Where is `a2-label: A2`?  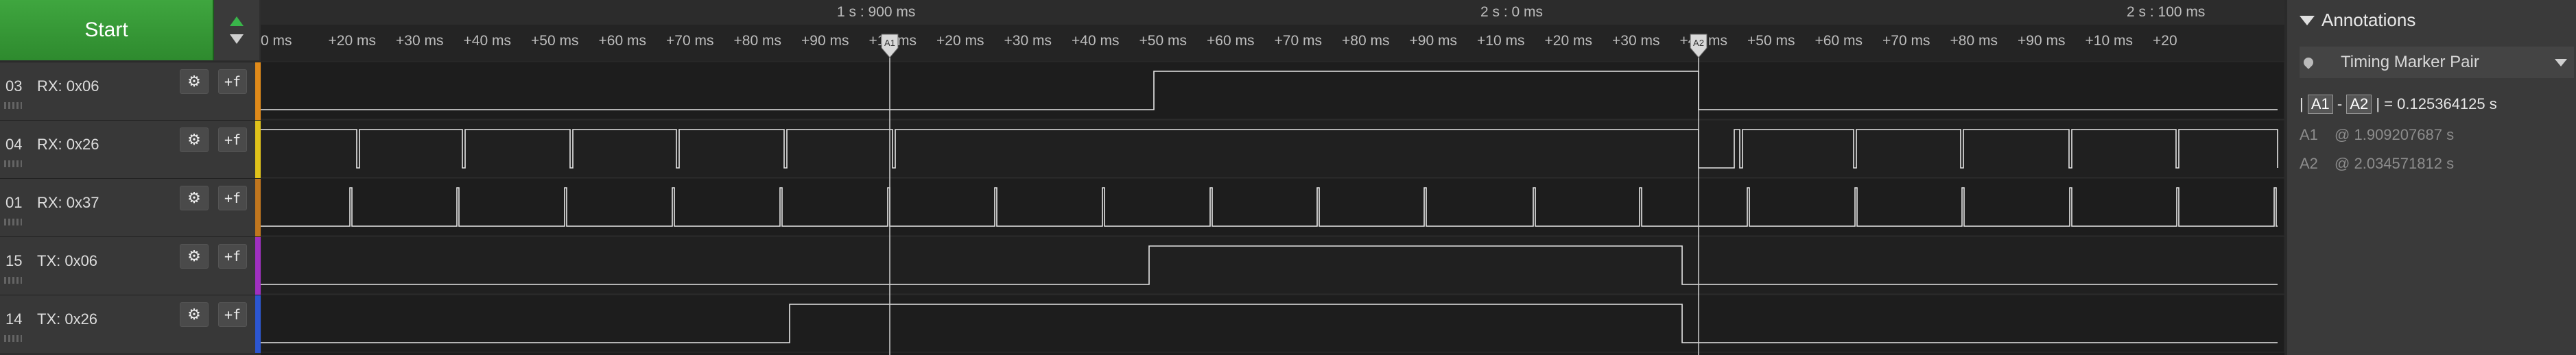
a2-label: A2 is located at coordinates (2309, 163).